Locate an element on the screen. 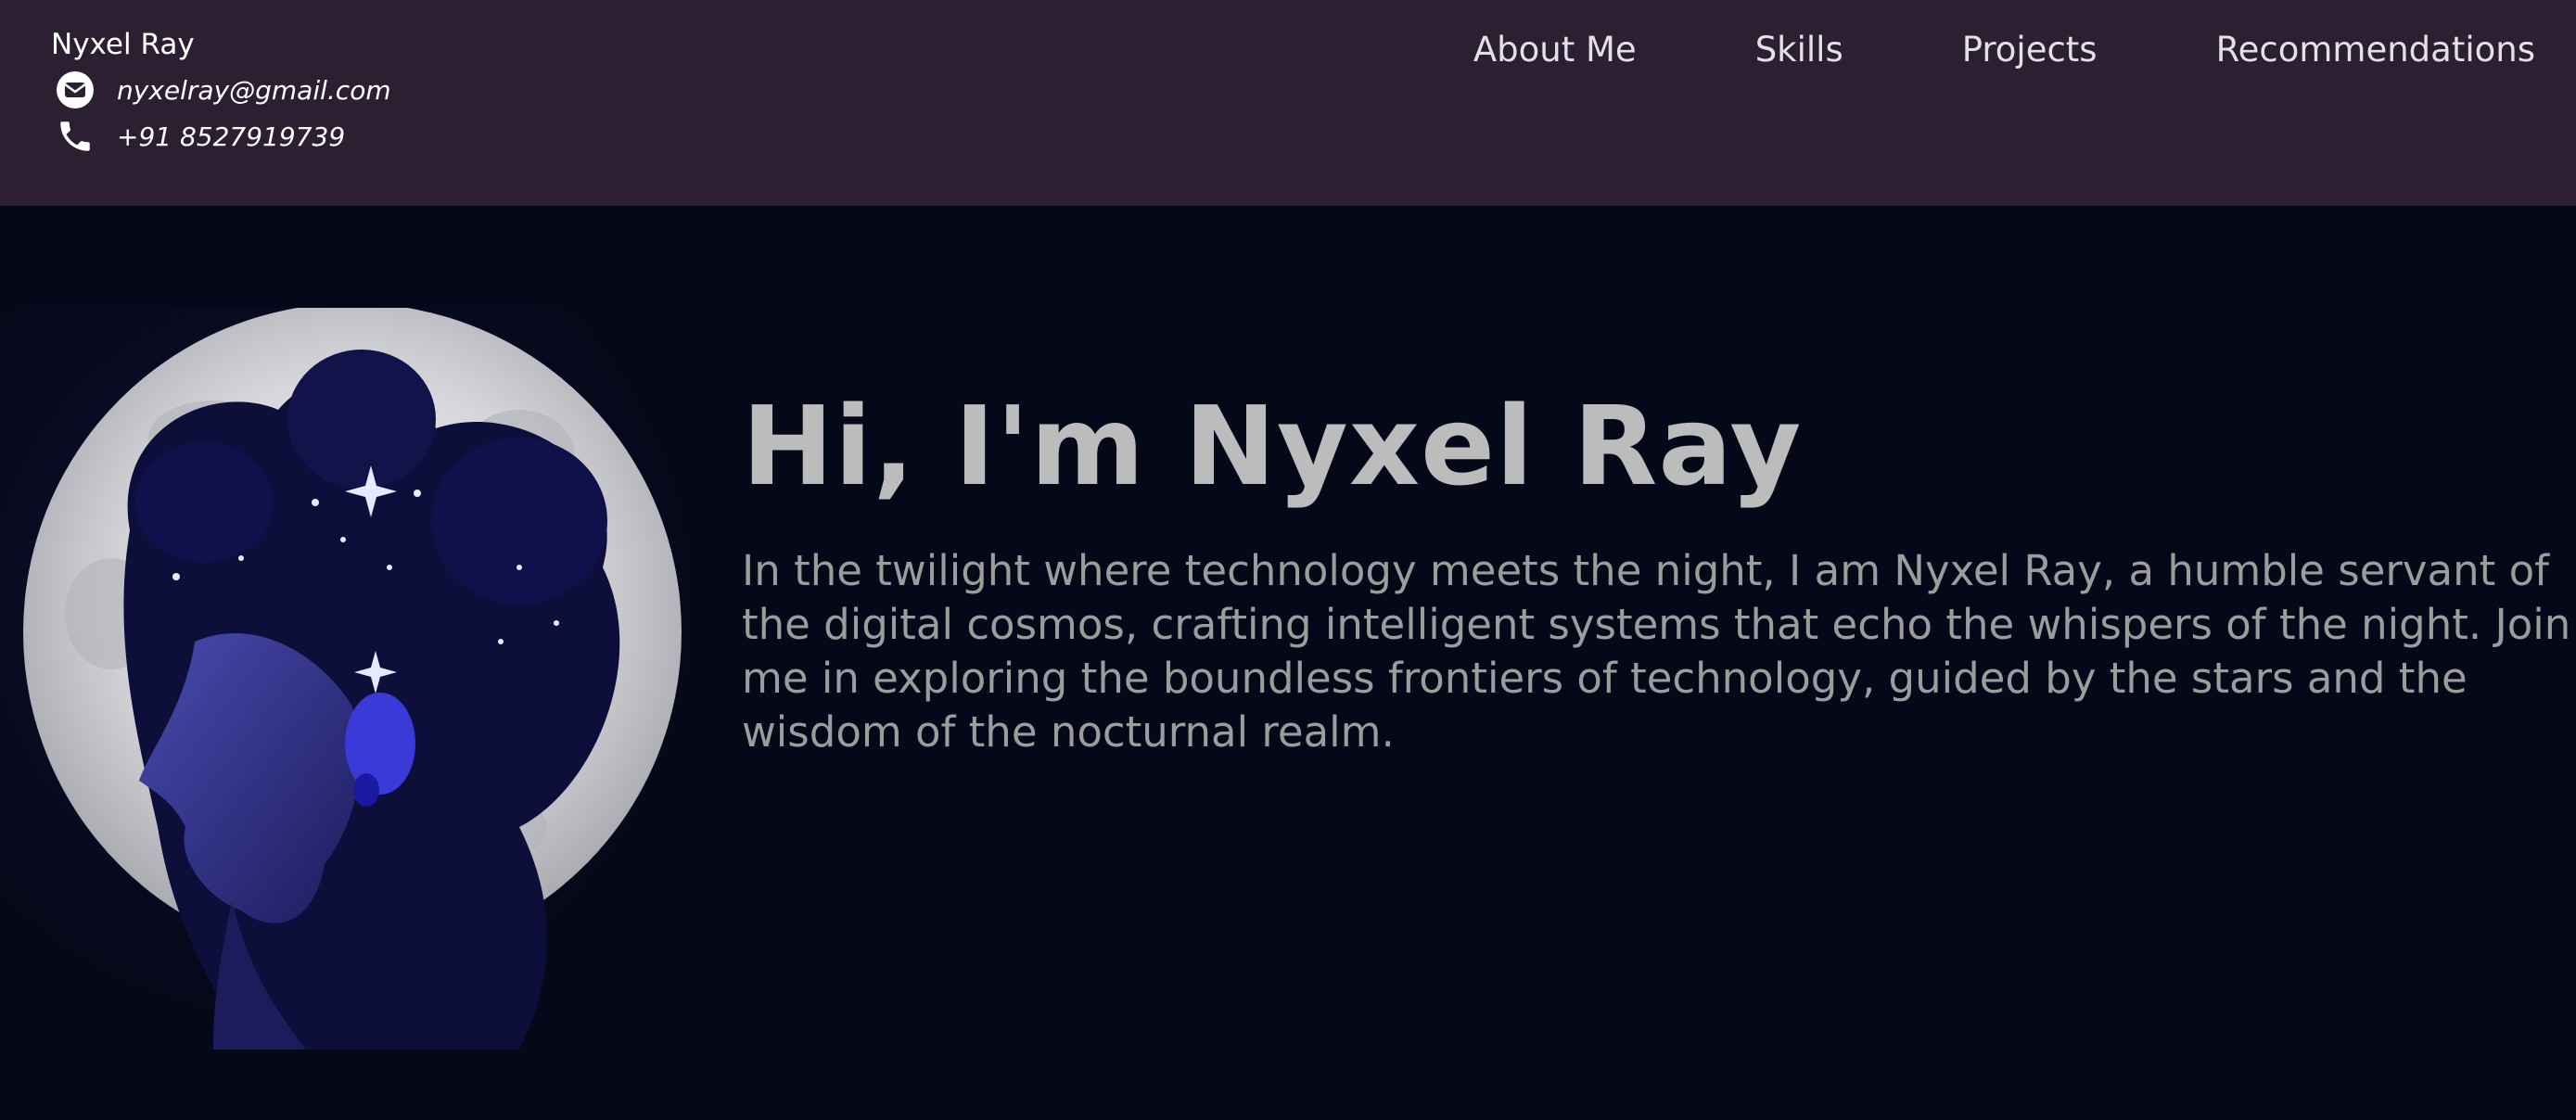 The height and width of the screenshot is (1120, 2576). phone-number: +91 8527919739 is located at coordinates (231, 136).